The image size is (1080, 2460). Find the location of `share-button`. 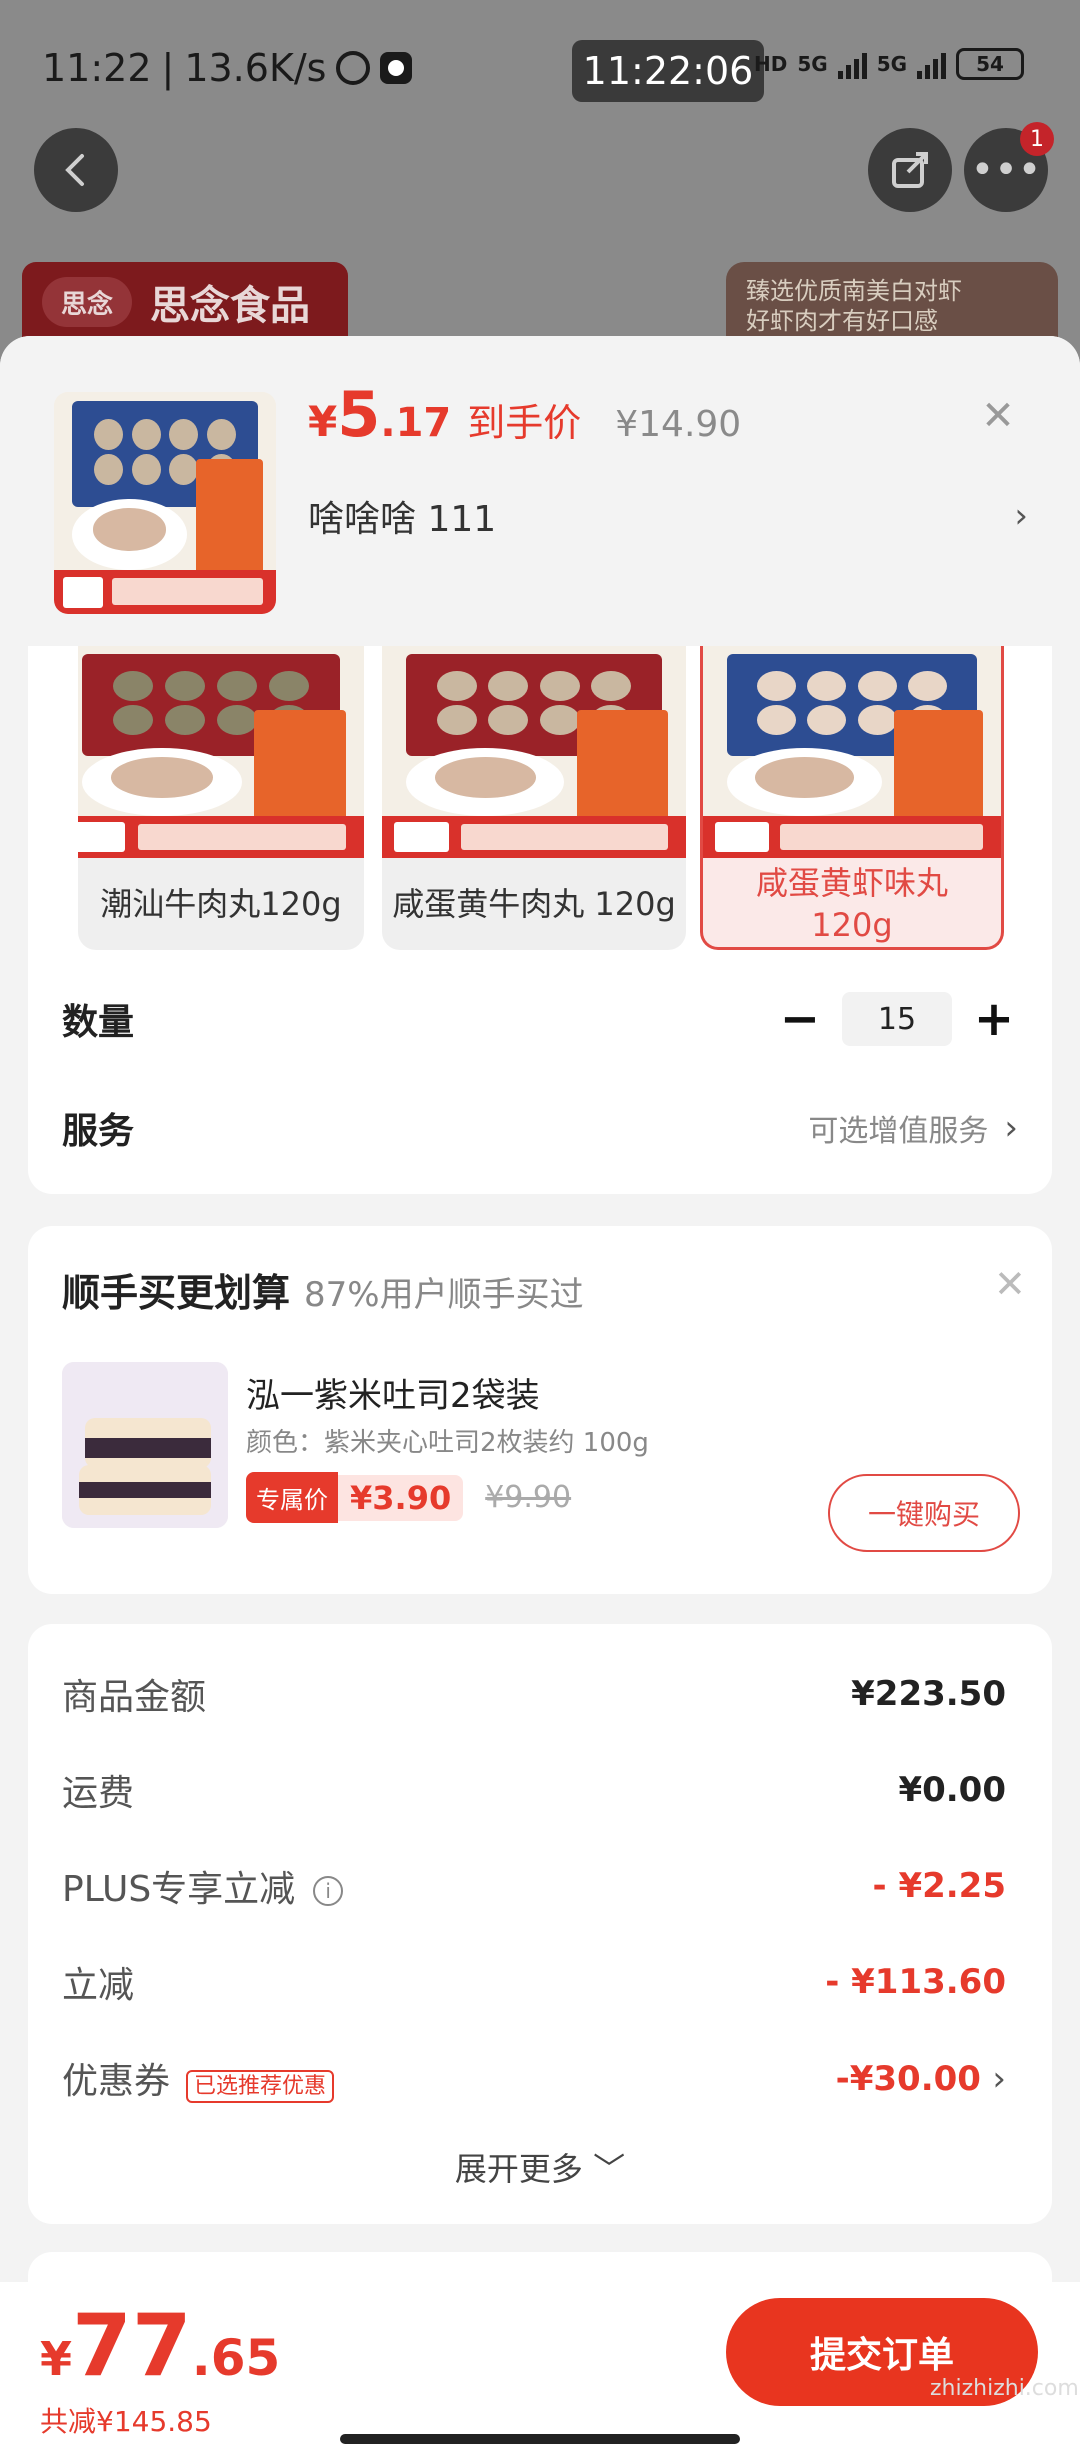

share-button is located at coordinates (910, 170).